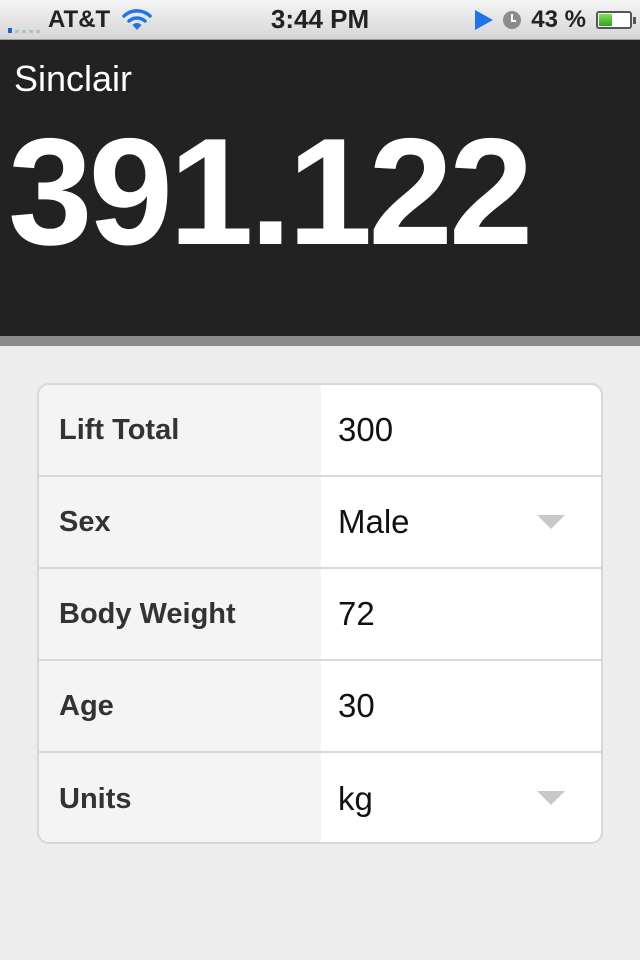 The height and width of the screenshot is (960, 640). I want to click on lift-total-label: Lift Total, so click(180, 430).